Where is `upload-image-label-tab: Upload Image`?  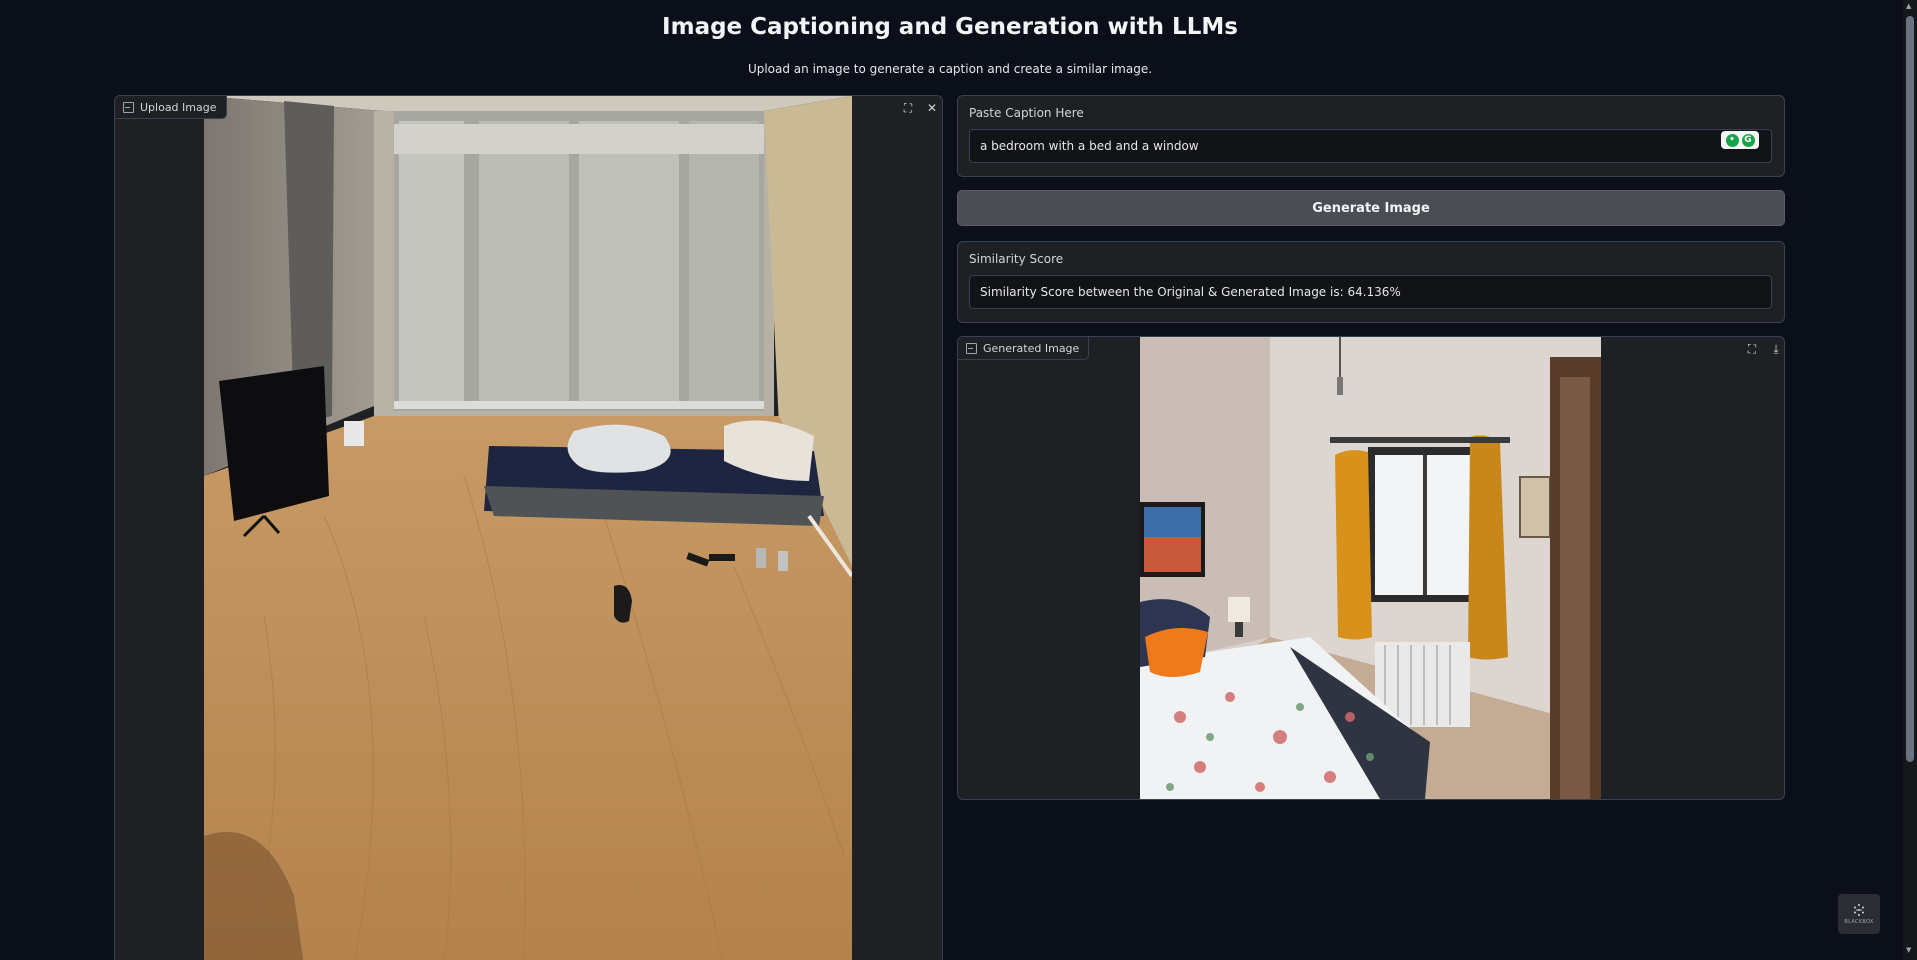 upload-image-label-tab: Upload Image is located at coordinates (171, 107).